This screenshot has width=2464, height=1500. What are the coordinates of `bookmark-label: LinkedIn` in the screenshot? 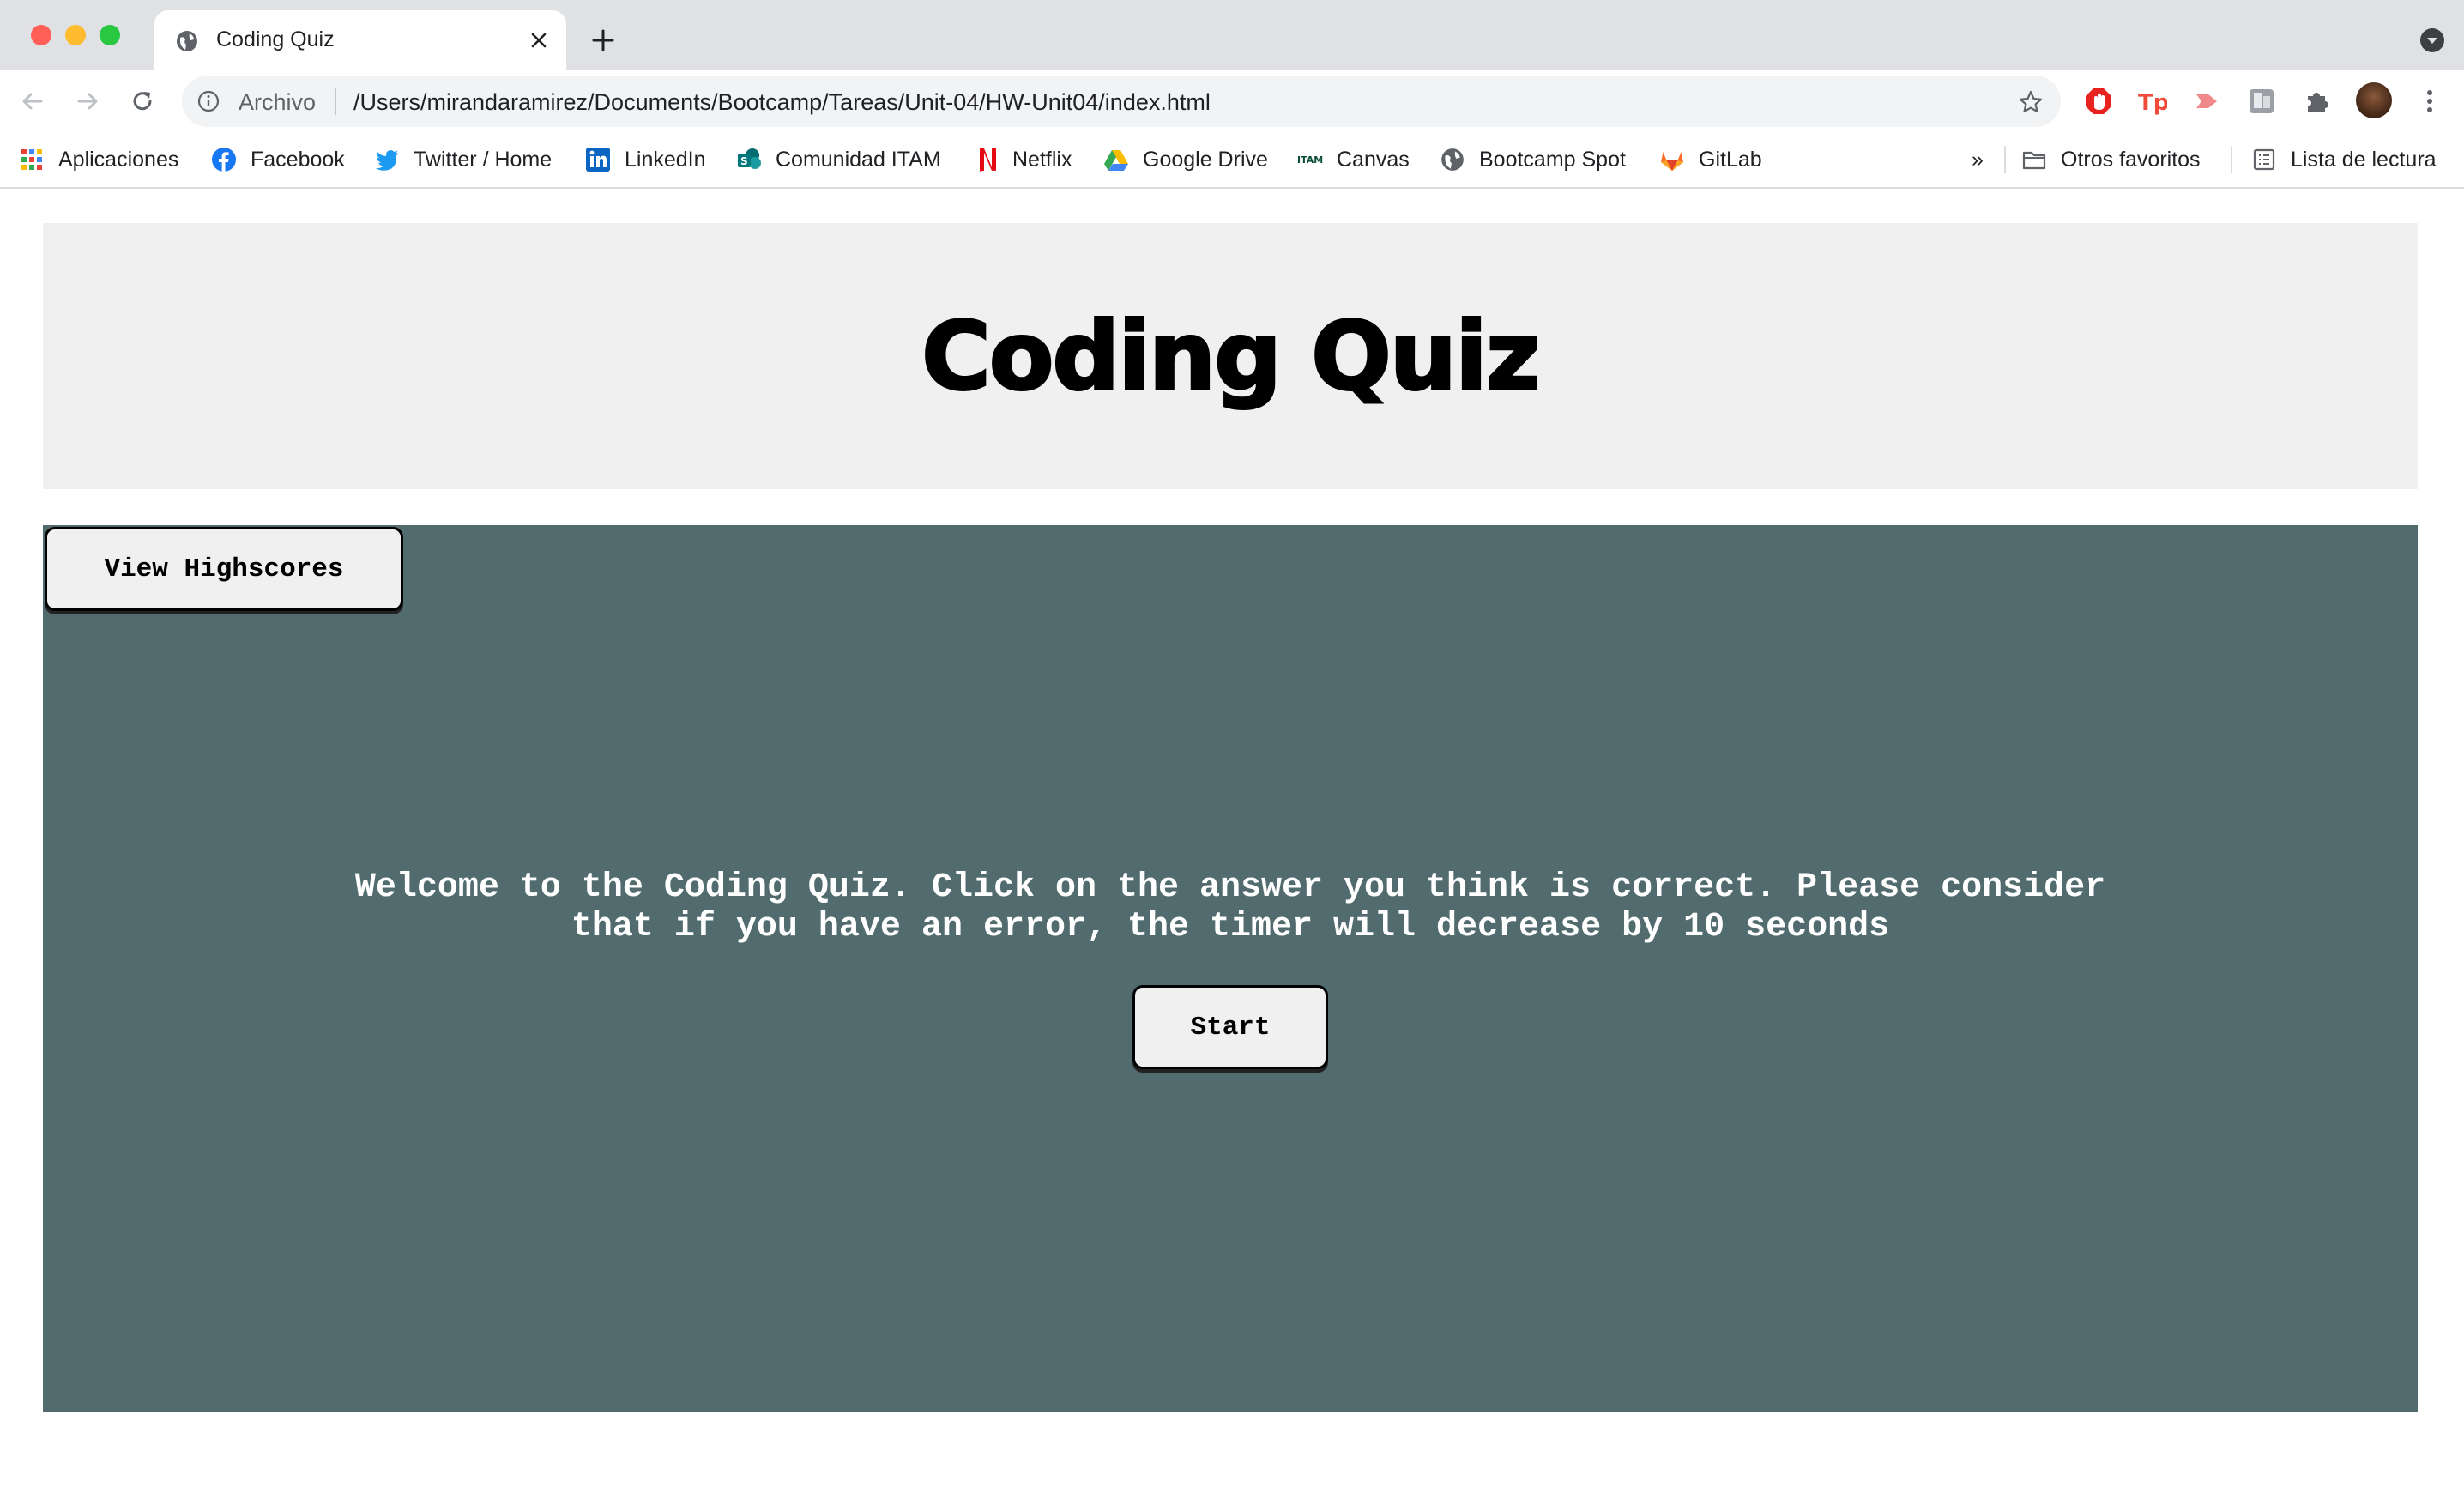 It's located at (665, 159).